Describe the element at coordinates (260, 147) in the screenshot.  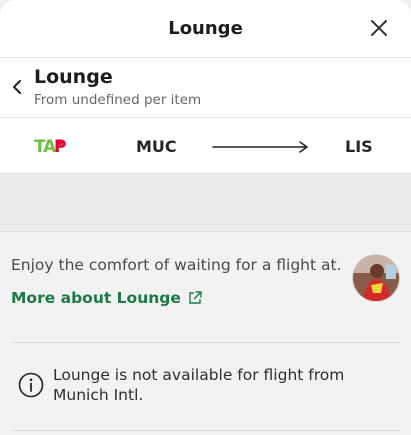
I see `arrow-right-icon` at that location.